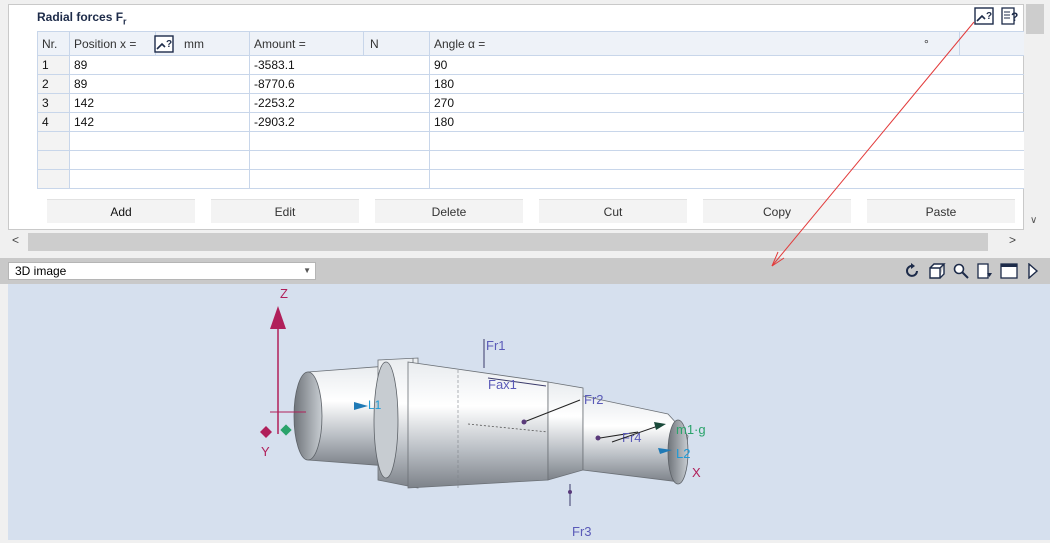 The height and width of the screenshot is (543, 1050). I want to click on row-amount: -2253.2, so click(339, 103).